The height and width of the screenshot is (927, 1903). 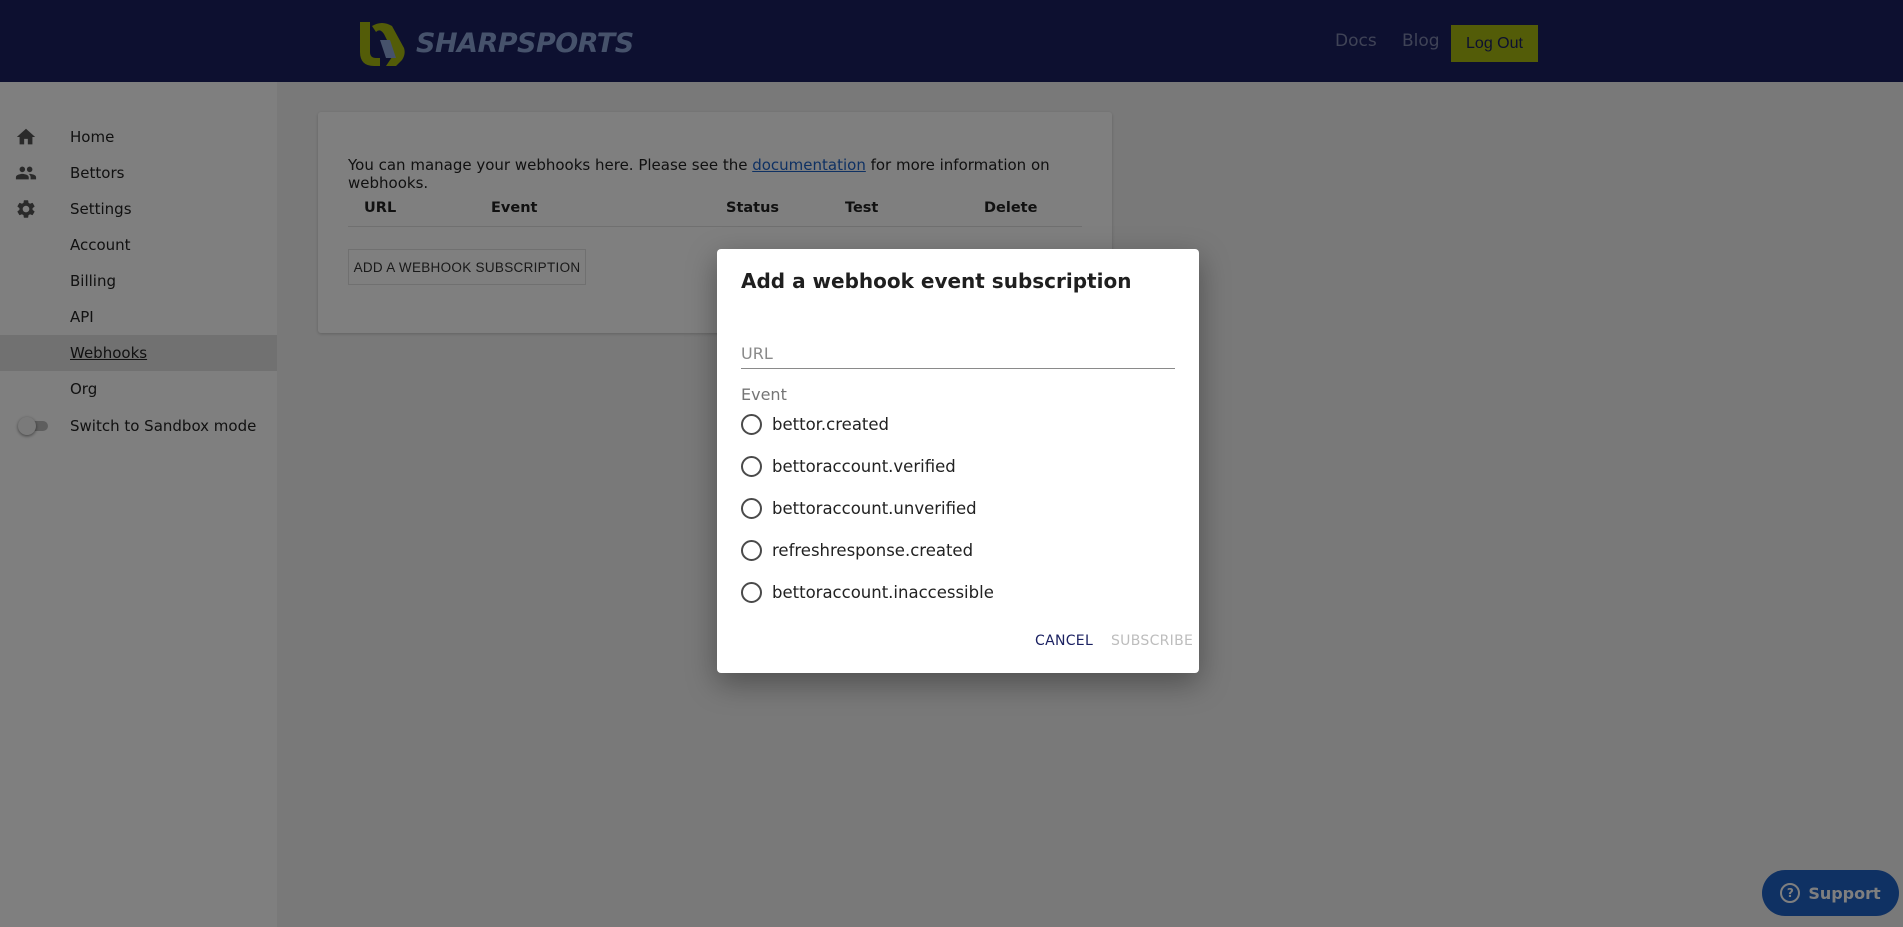 What do you see at coordinates (874, 508) in the screenshot?
I see `event-option-label: bettoraccount.unverified` at bounding box center [874, 508].